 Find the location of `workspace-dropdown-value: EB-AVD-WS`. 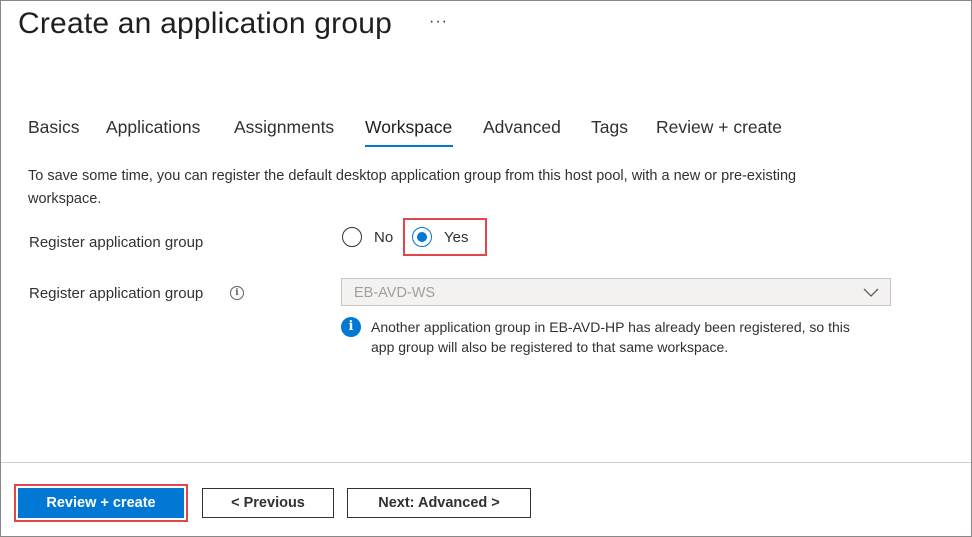

workspace-dropdown-value: EB-AVD-WS is located at coordinates (395, 293).